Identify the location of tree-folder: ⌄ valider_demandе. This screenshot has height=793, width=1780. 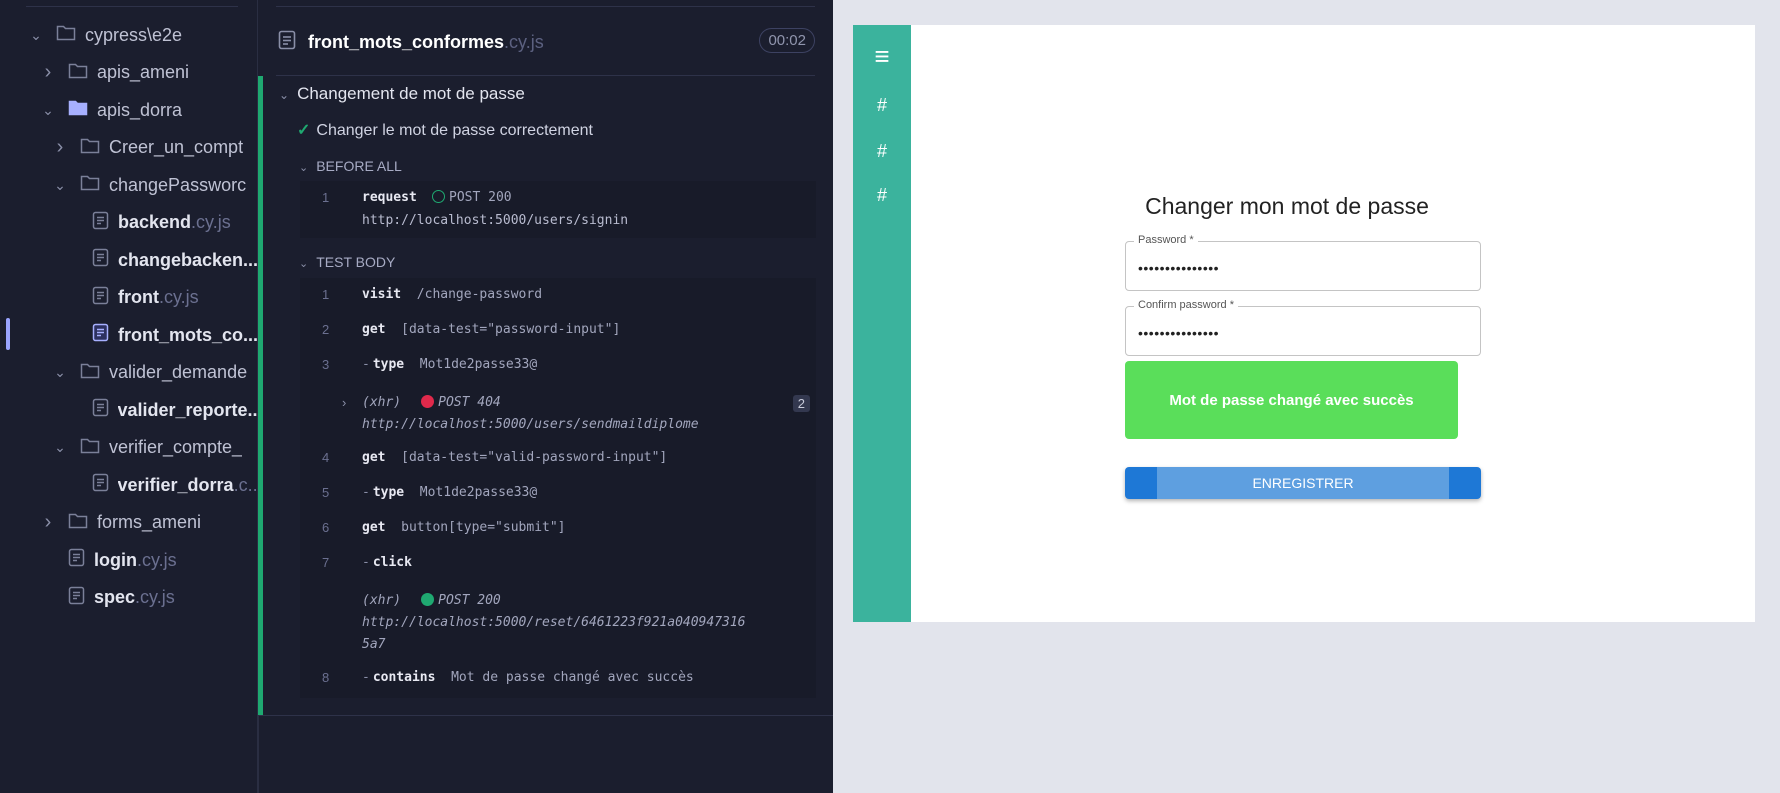
(155, 373).